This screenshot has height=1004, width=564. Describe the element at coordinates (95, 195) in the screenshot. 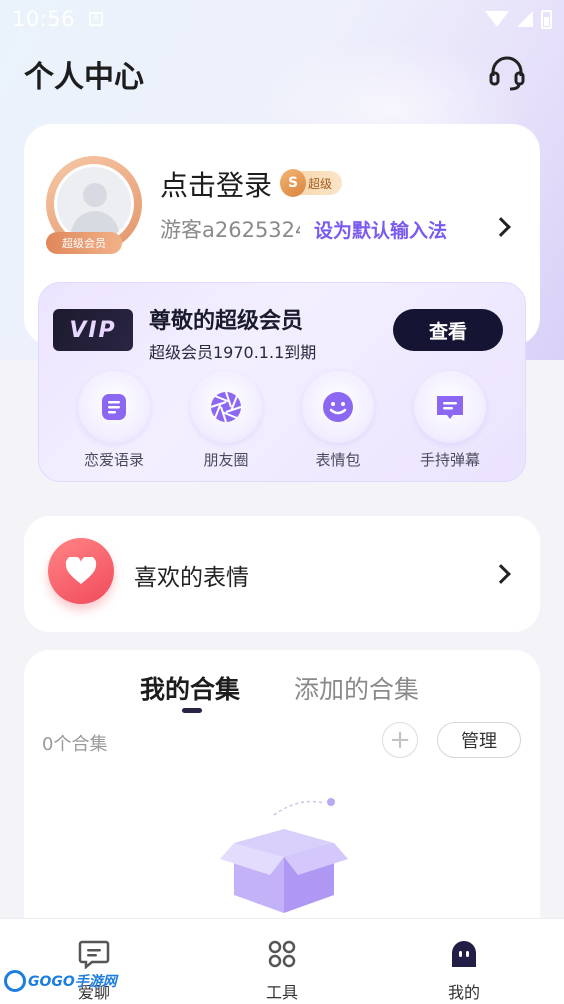

I see `avatar-head` at that location.